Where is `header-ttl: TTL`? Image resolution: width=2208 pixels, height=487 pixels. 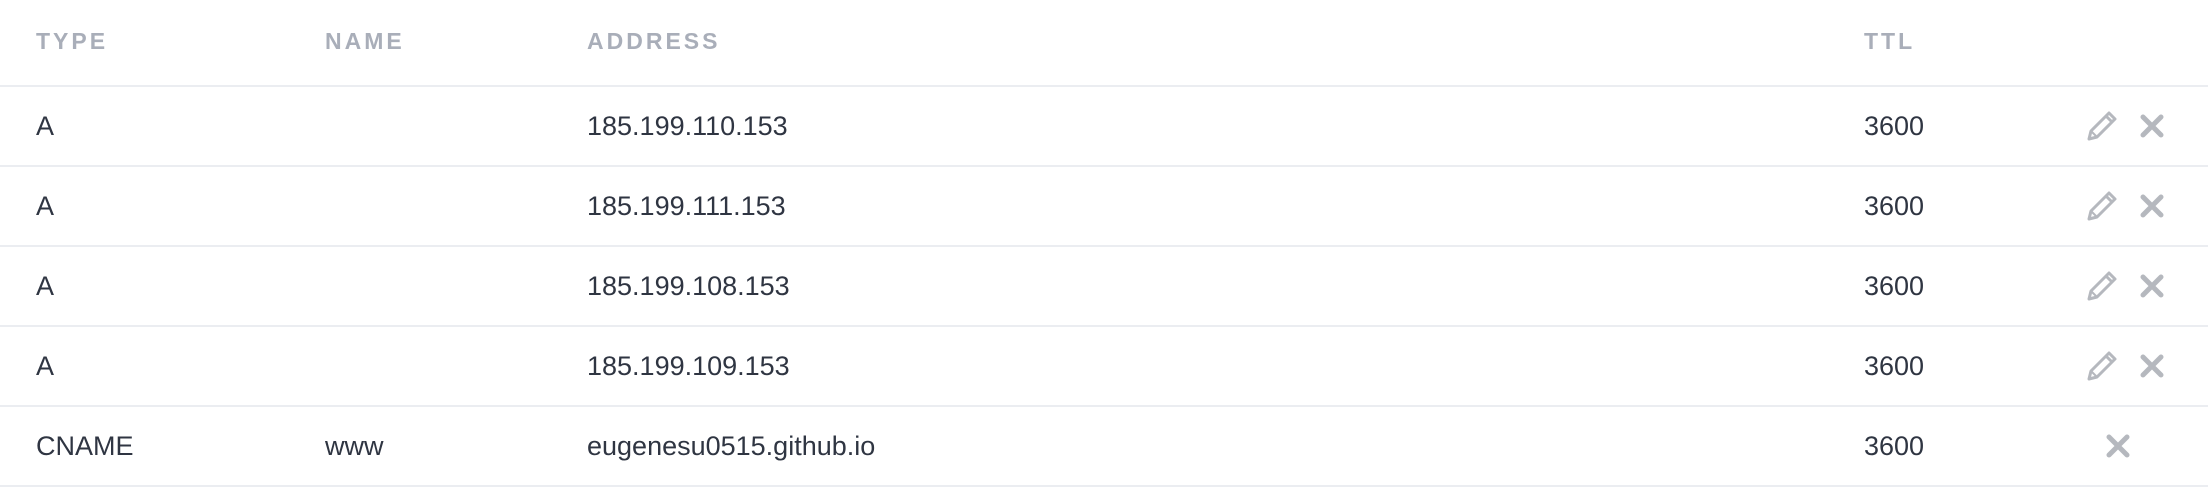 header-ttl: TTL is located at coordinates (1890, 41).